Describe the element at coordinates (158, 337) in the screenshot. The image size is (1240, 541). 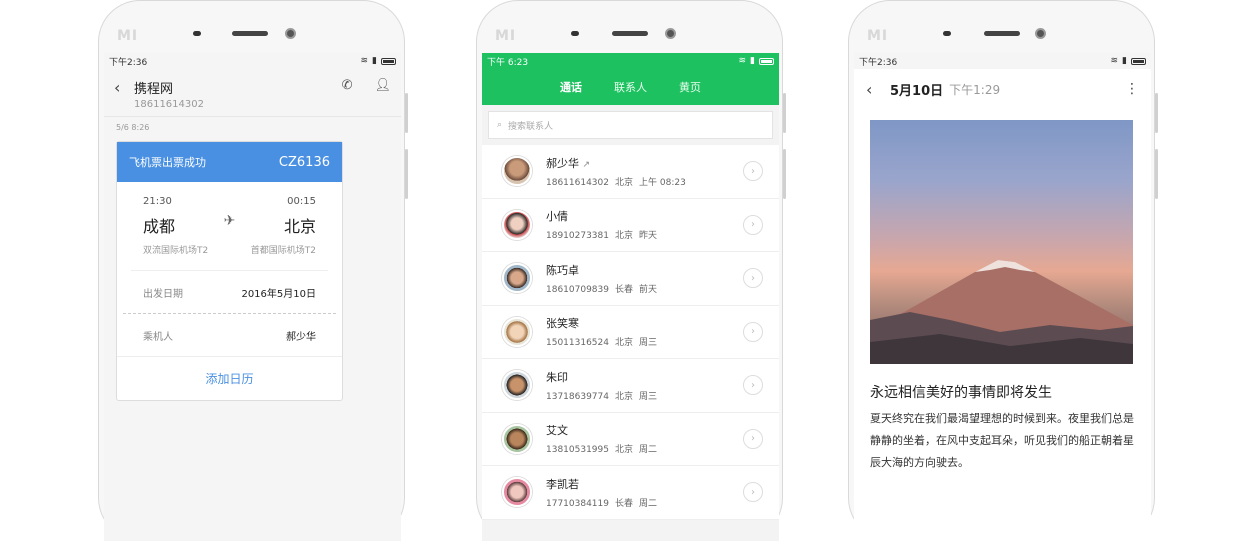
I see `passenger-label: 乘机人` at that location.